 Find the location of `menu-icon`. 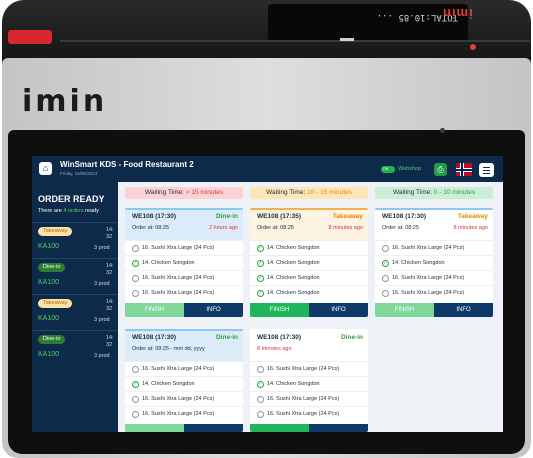

menu-icon is located at coordinates (486, 167).